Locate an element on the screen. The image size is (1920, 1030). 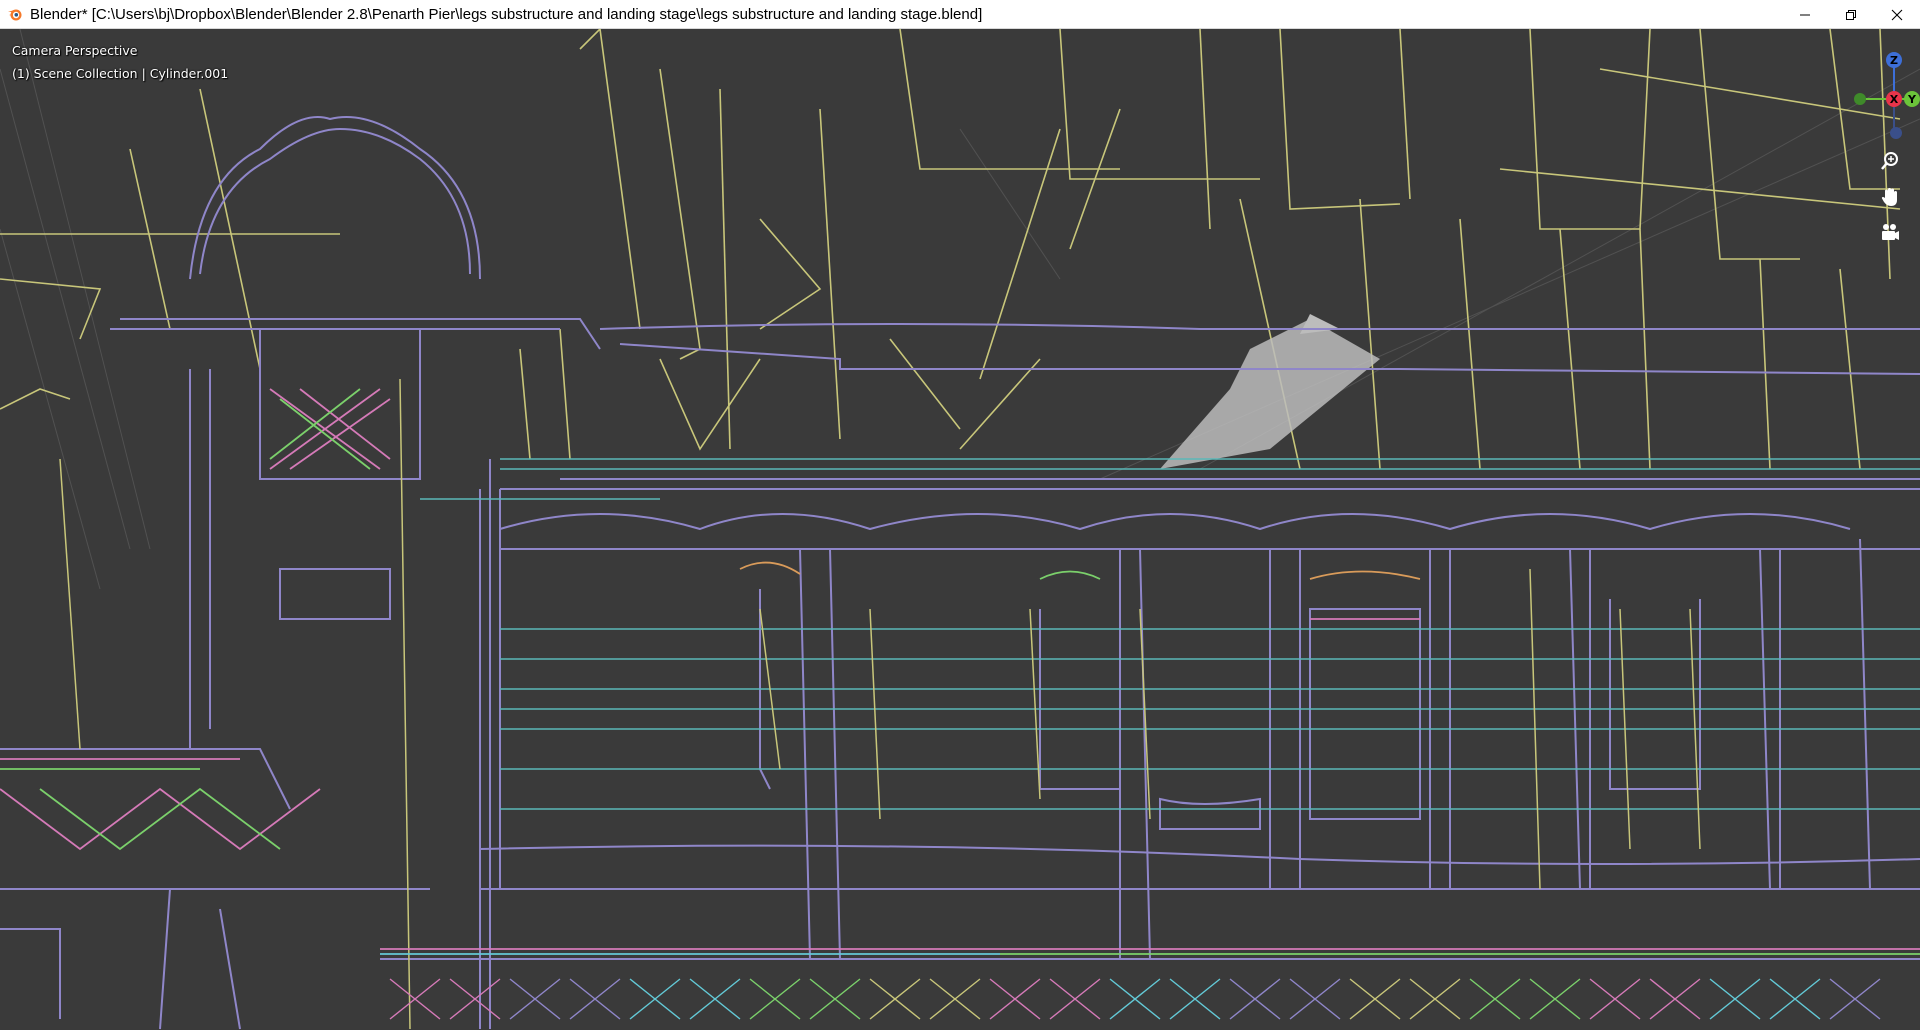
pan-hand-icon is located at coordinates (1889, 197).